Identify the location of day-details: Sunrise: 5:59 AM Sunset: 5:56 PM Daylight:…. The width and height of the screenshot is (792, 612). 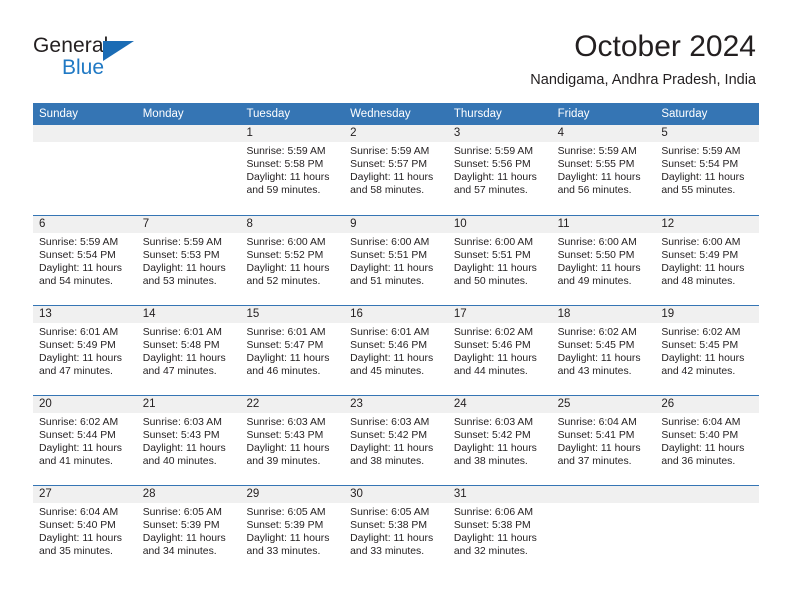
(500, 169).